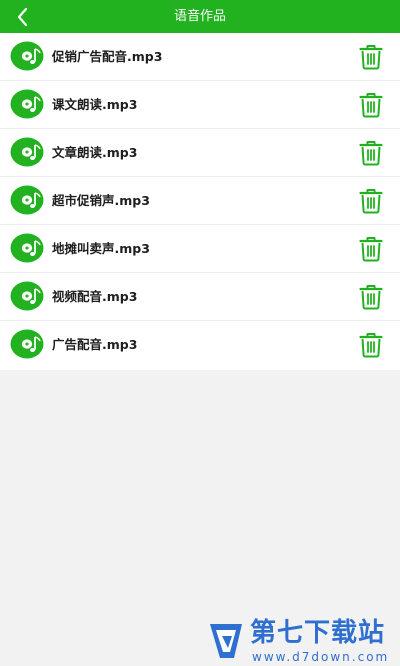 The height and width of the screenshot is (666, 400). What do you see at coordinates (200, 57) in the screenshot?
I see `list-item: 促销广告配音.mp3` at bounding box center [200, 57].